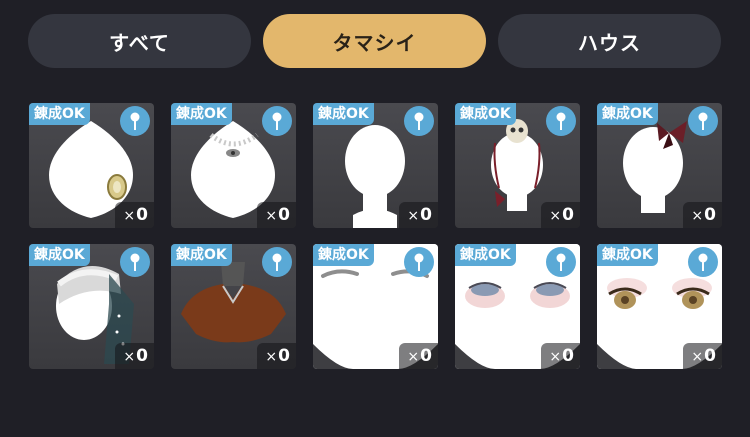 The image size is (750, 437). What do you see at coordinates (375, 165) in the screenshot?
I see `item-card-plain-head: 錬成OK ×0` at bounding box center [375, 165].